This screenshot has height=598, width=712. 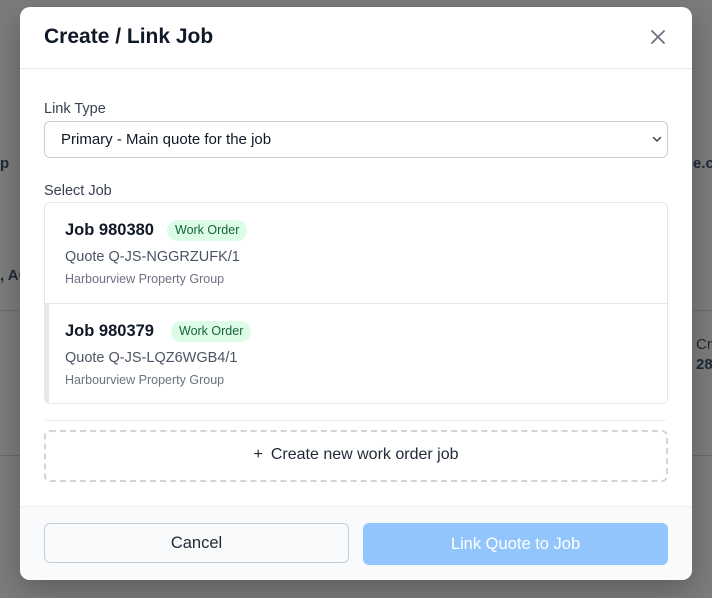 What do you see at coordinates (109, 331) in the screenshot?
I see `job-title: Job 980379` at bounding box center [109, 331].